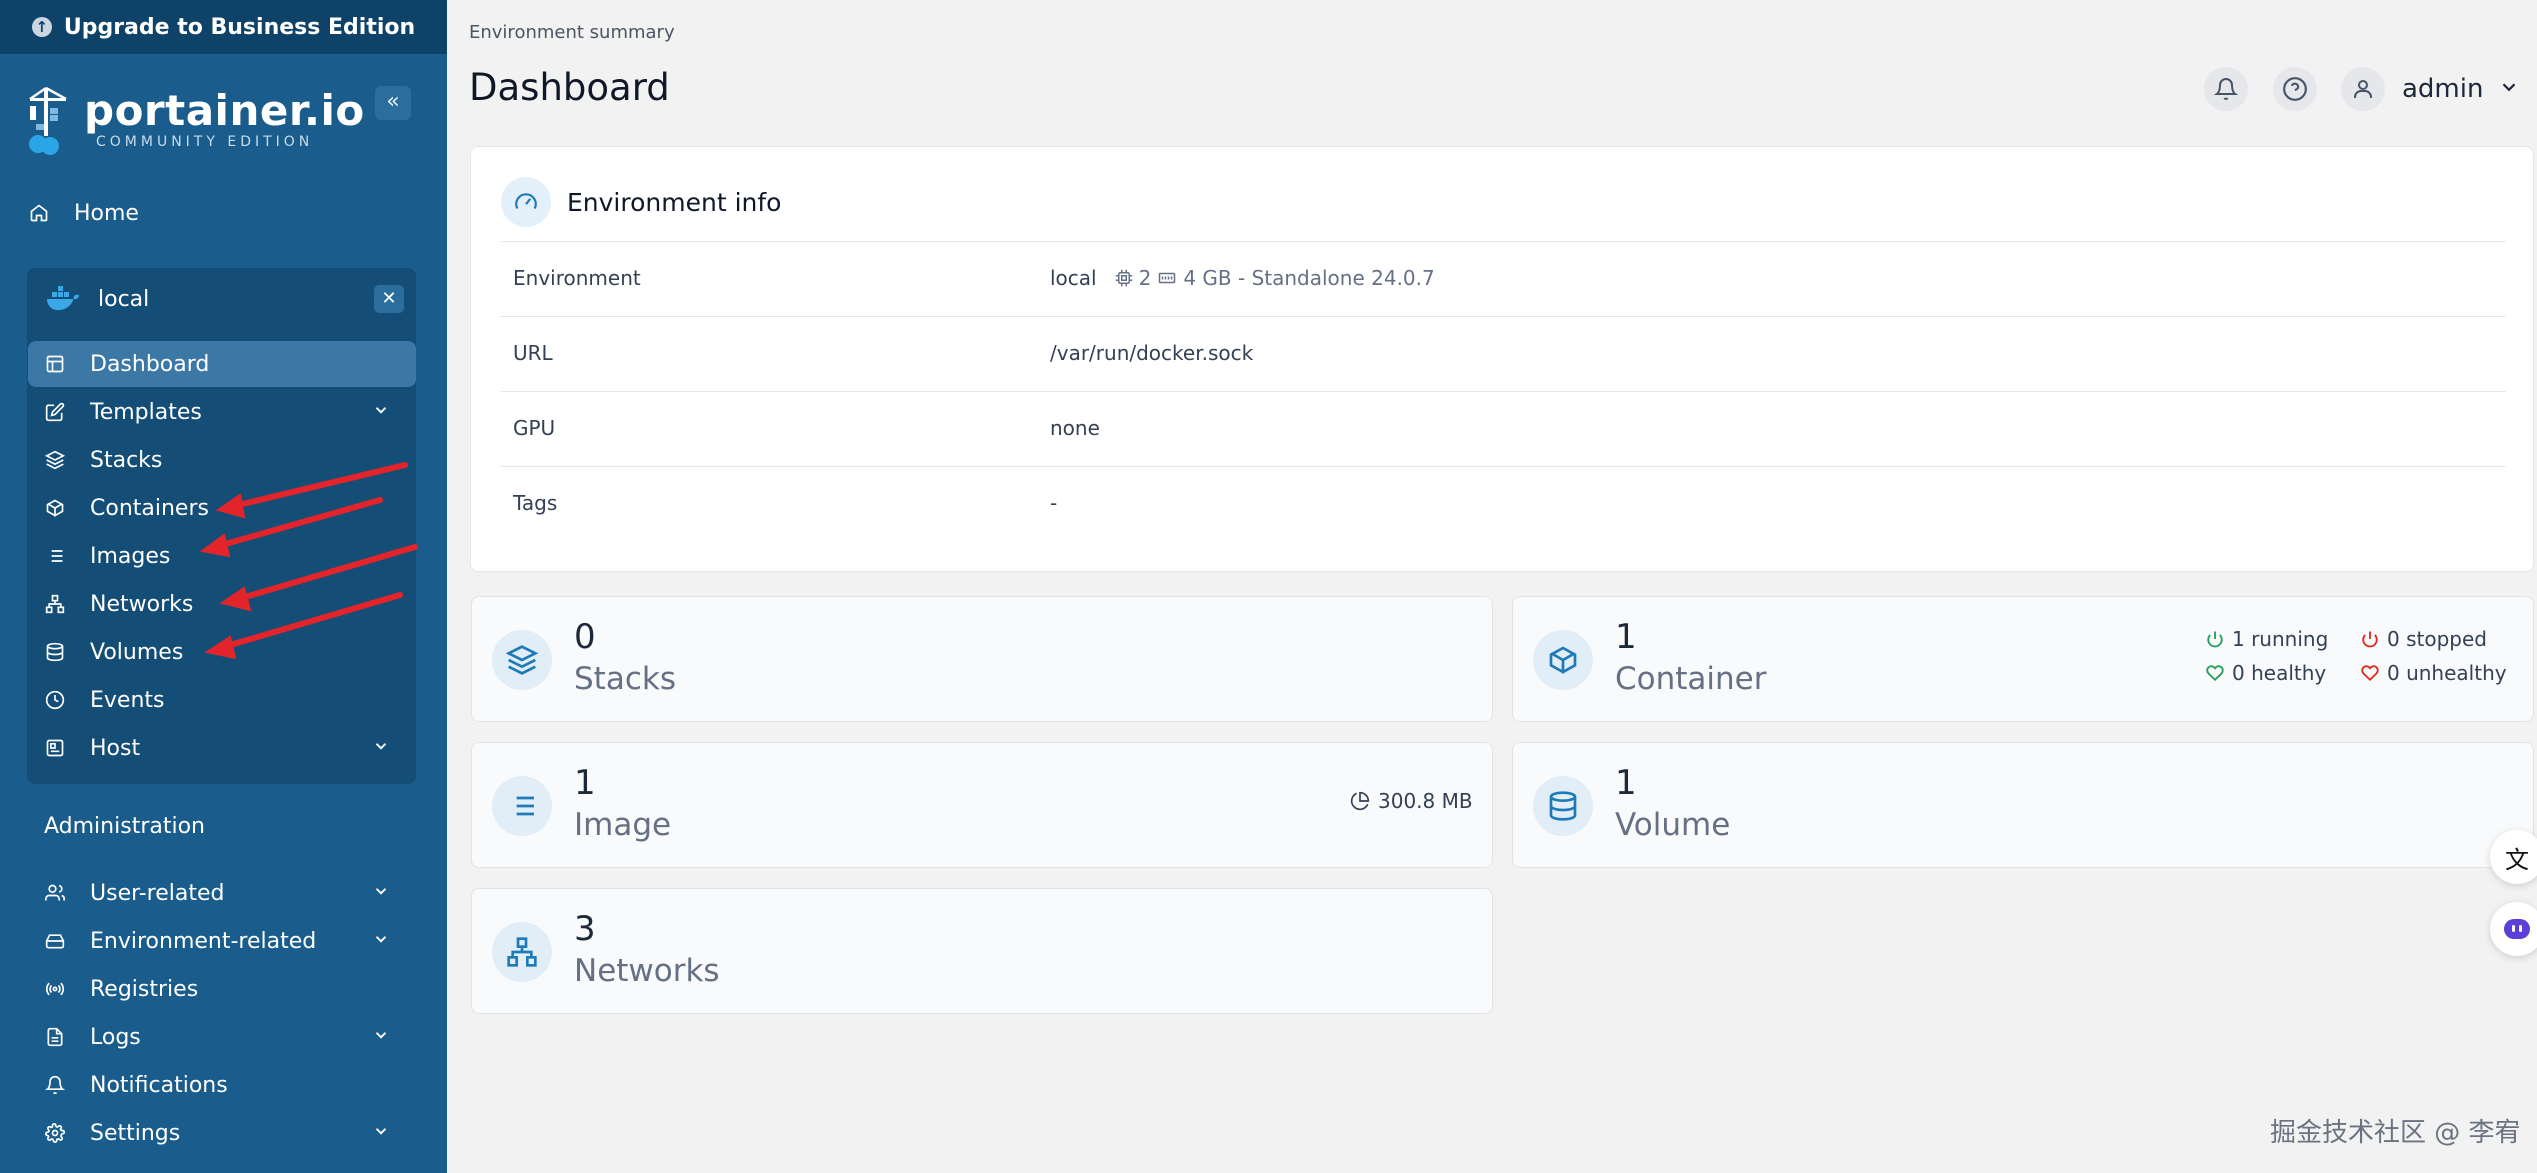  Describe the element at coordinates (982, 951) in the screenshot. I see `networks-card: 3 Networks` at that location.